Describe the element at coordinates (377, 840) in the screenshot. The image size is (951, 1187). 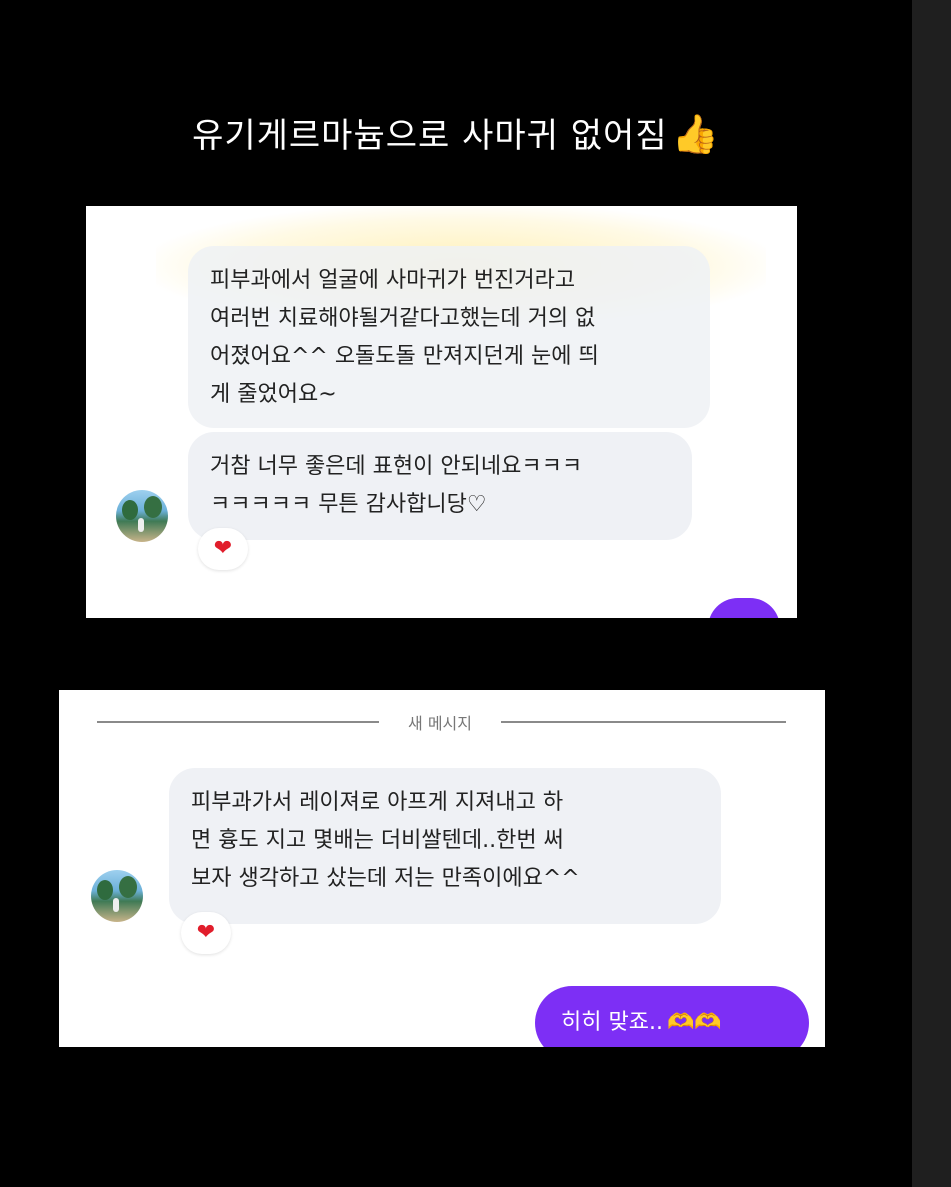
I see `message-line: 면 흉도 지고 몇배는 더비쌀텐데..한번 써` at that location.